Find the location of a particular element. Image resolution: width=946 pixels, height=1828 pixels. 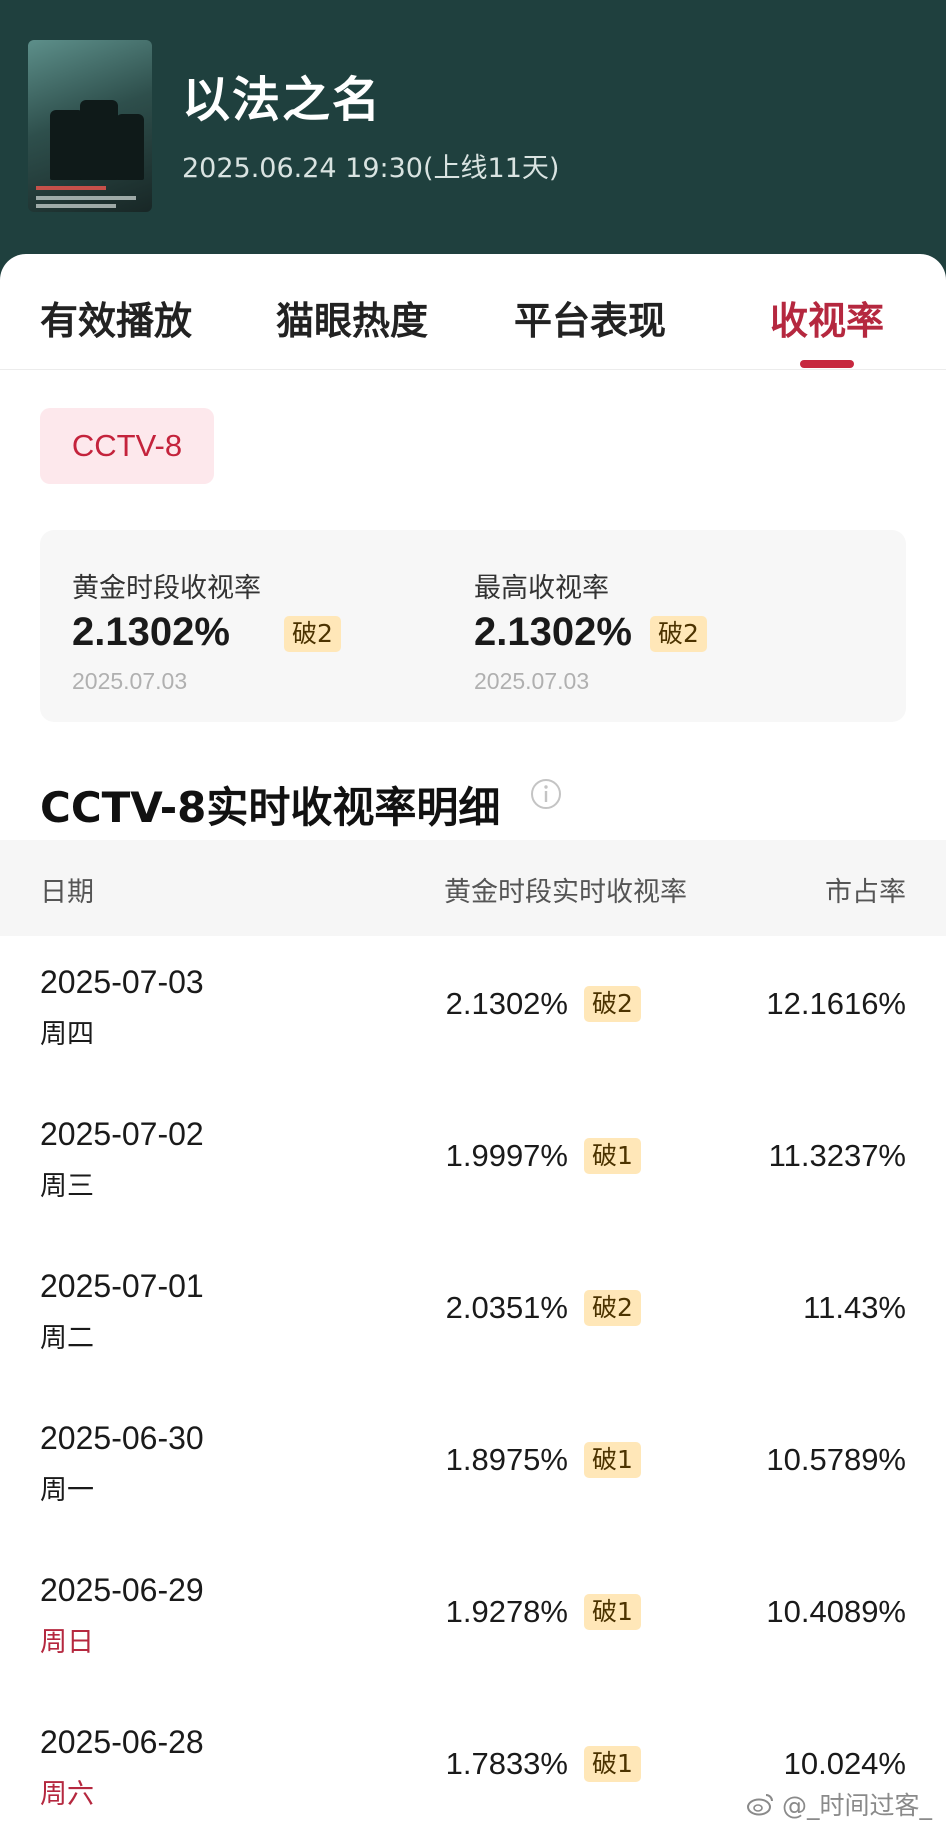

watermark: @_时间过客_ is located at coordinates (839, 1804).